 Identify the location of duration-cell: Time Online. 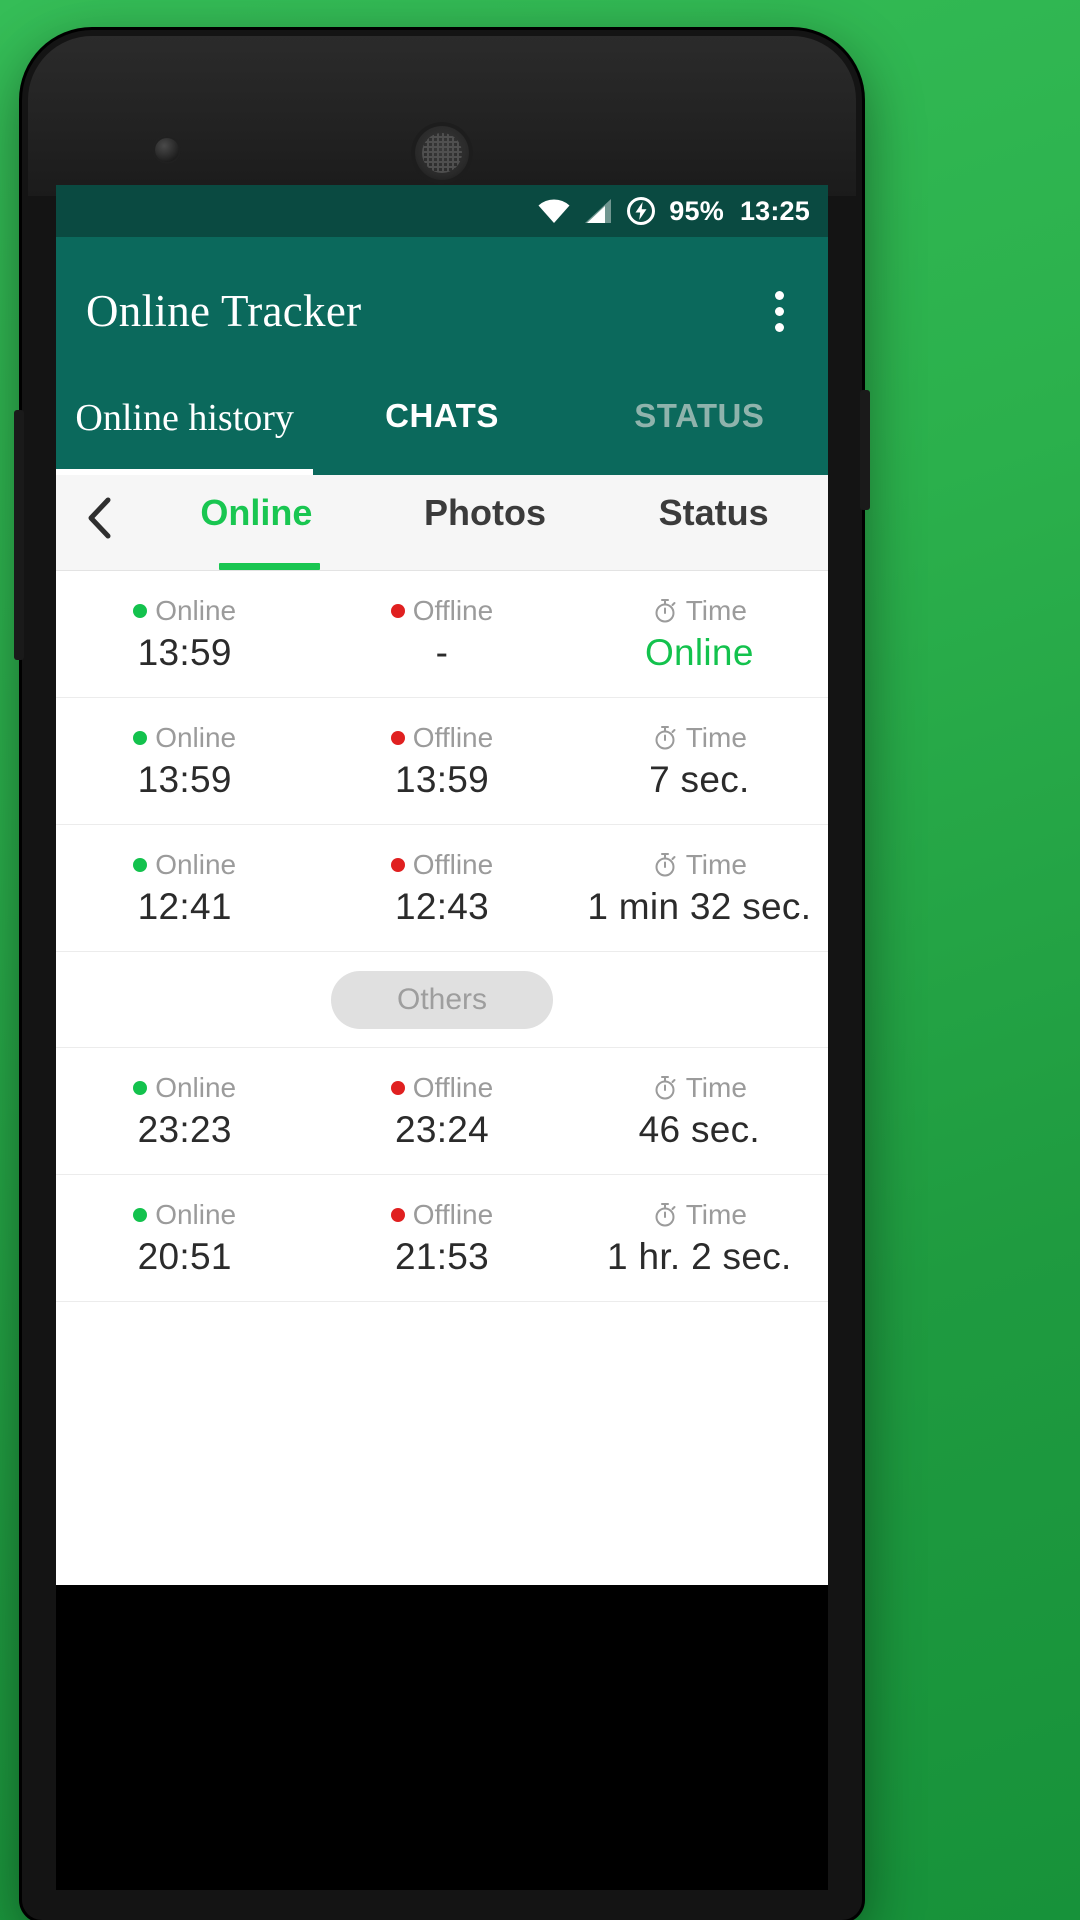
(699, 635).